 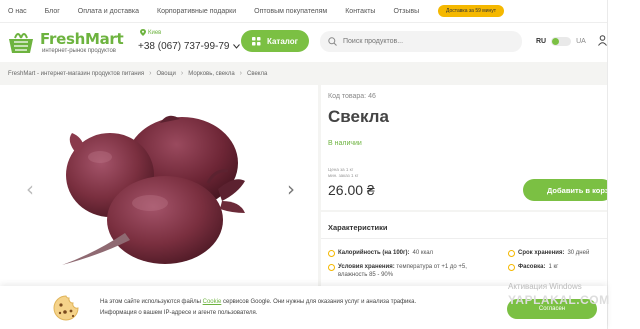 I want to click on shelf-life-label: Срок хранения:, so click(x=541, y=253).